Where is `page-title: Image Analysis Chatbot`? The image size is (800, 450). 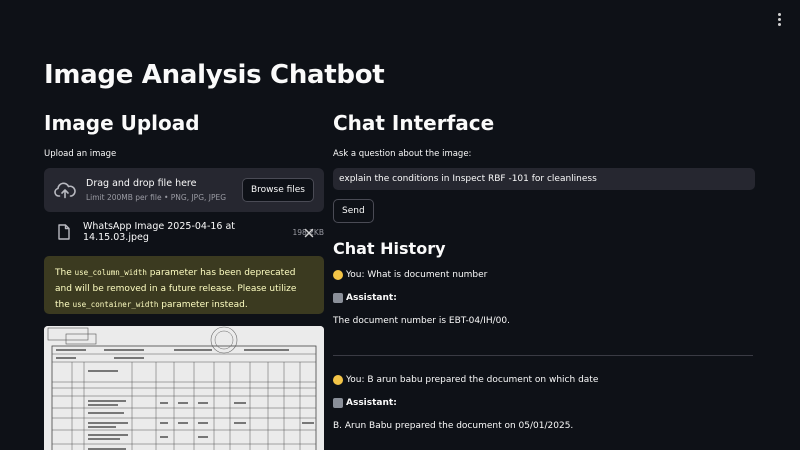
page-title: Image Analysis Chatbot is located at coordinates (214, 75).